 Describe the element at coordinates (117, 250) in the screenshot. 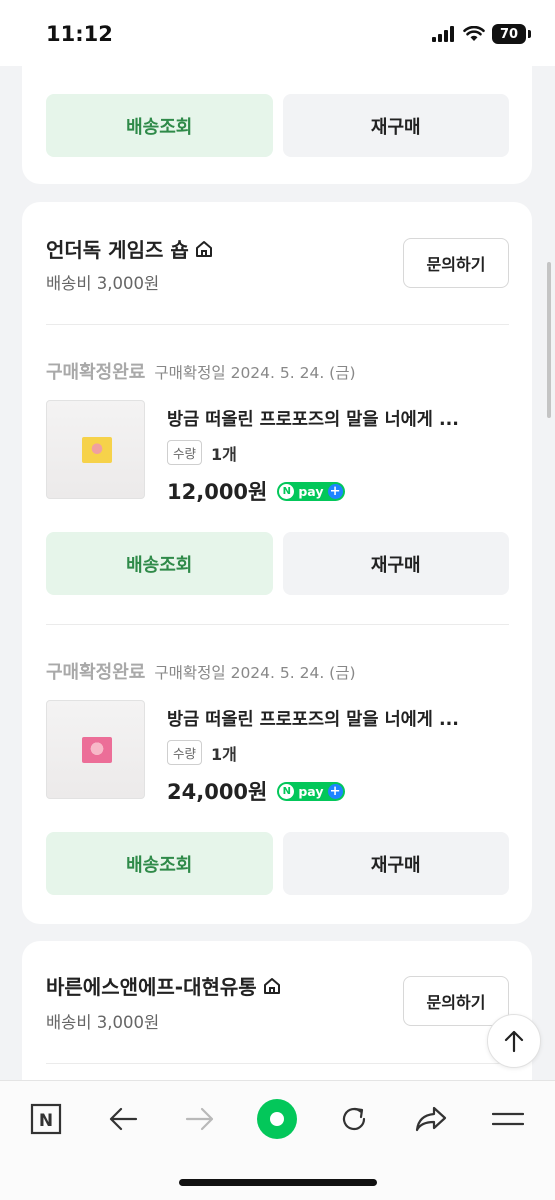

I see `store-name-label: 언더독 게임즈 숍` at that location.